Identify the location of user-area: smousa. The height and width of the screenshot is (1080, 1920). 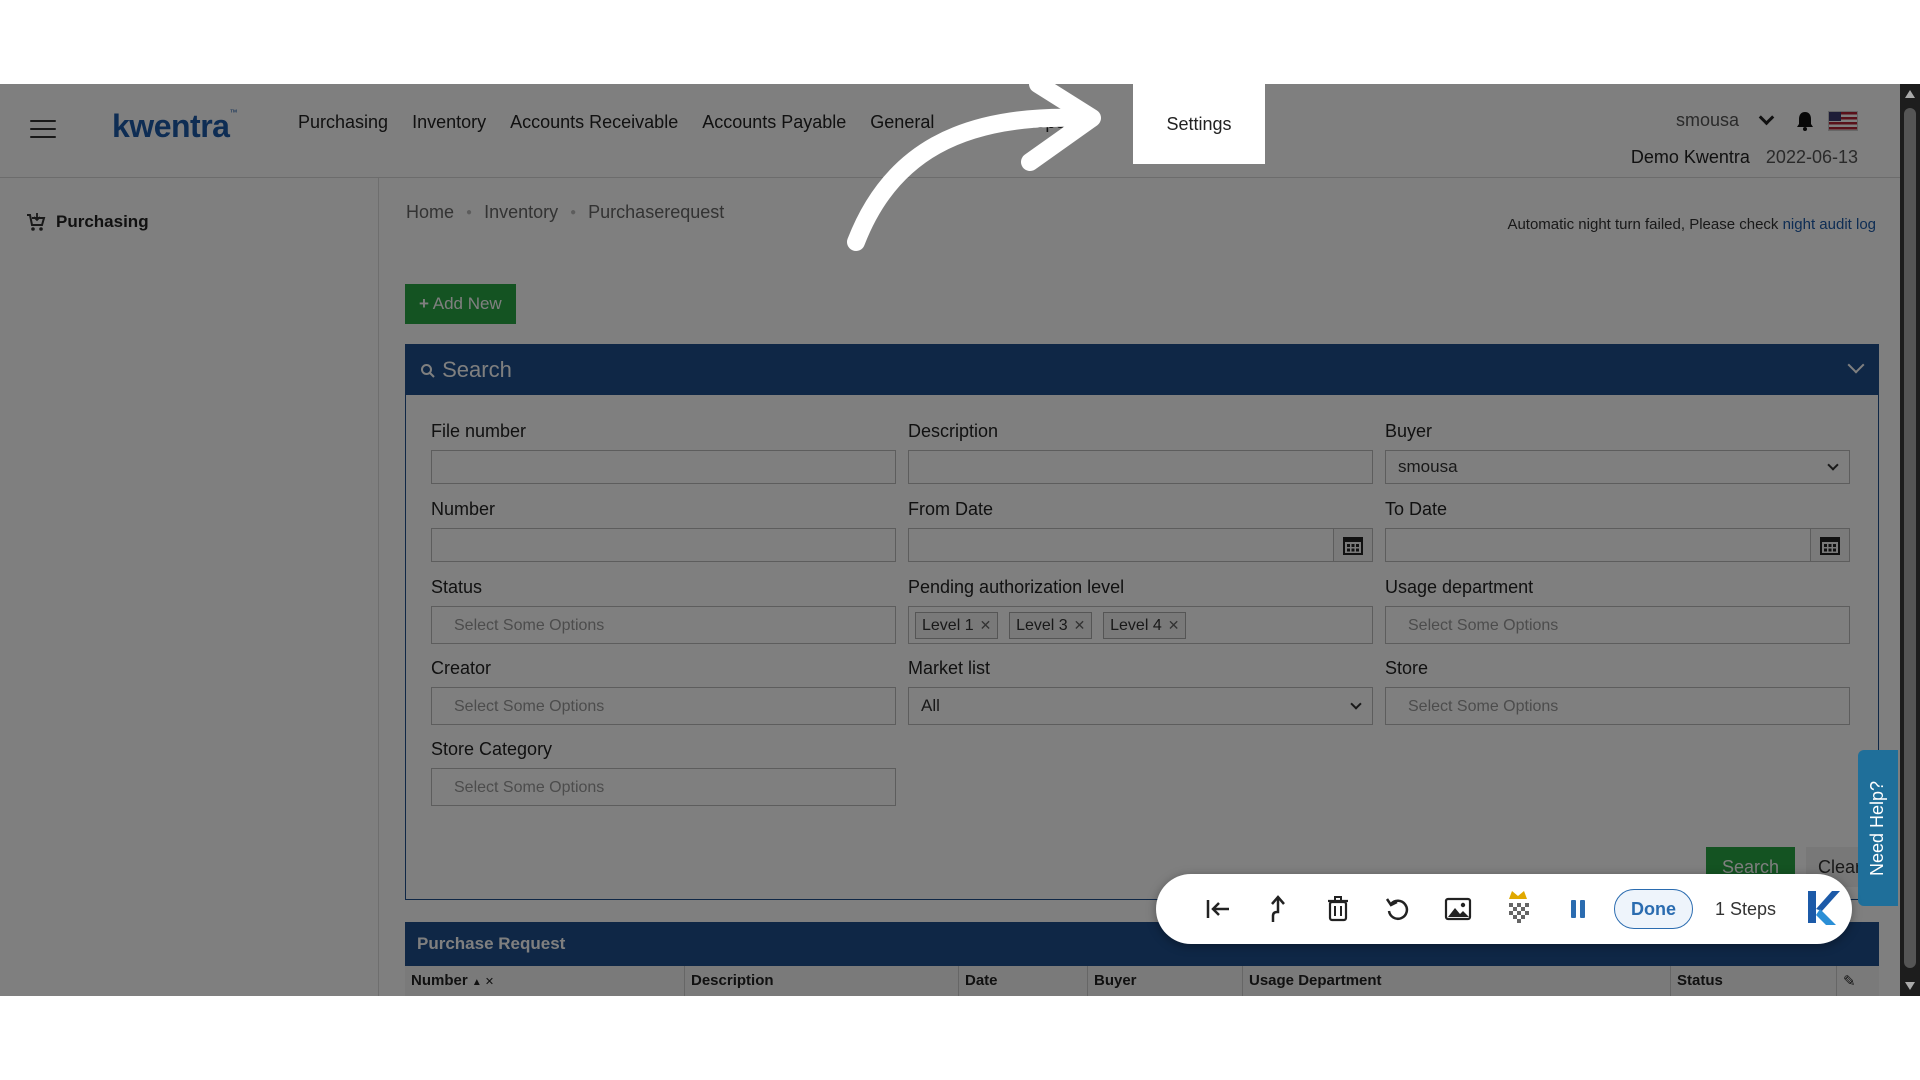
(1767, 120).